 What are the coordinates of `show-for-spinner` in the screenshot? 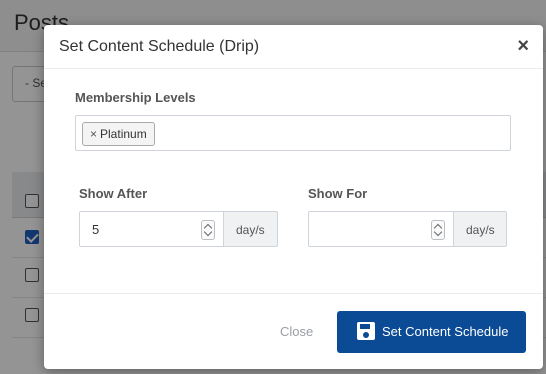 It's located at (438, 230).